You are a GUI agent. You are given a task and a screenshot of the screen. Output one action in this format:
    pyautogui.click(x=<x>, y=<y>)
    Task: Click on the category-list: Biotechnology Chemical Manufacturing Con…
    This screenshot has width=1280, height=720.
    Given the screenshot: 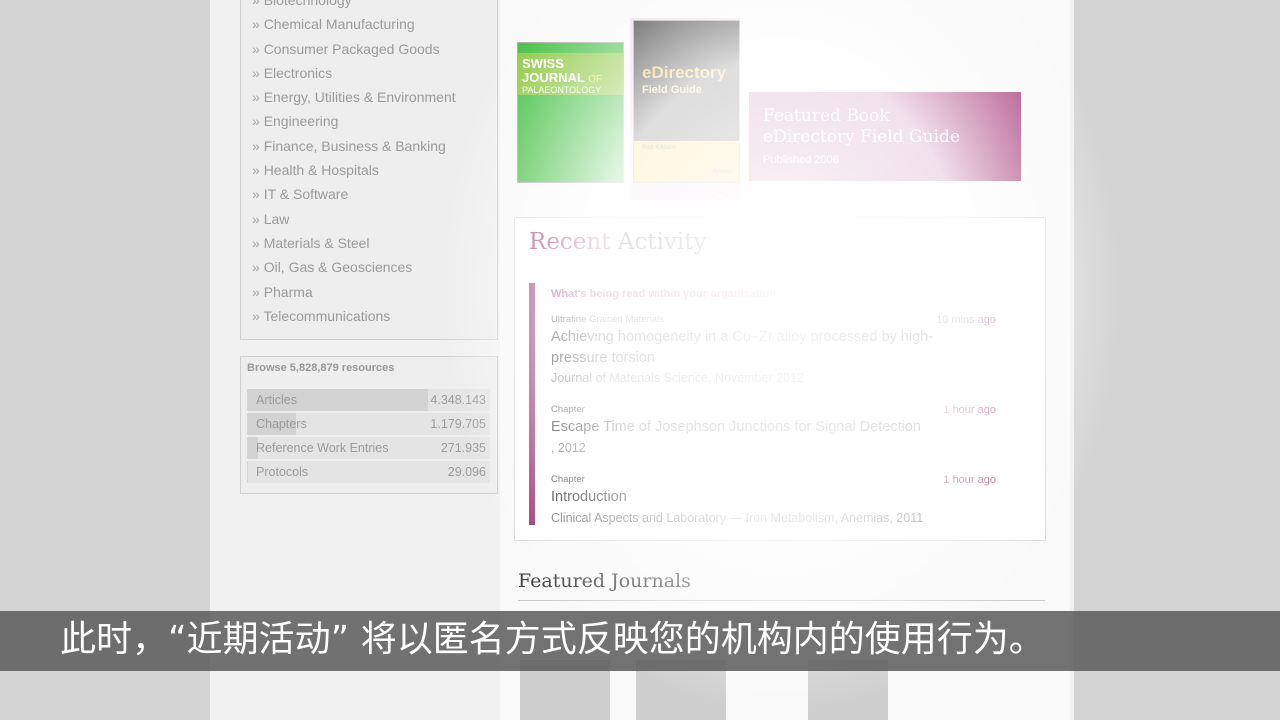 What is the action you would take?
    pyautogui.click(x=354, y=164)
    